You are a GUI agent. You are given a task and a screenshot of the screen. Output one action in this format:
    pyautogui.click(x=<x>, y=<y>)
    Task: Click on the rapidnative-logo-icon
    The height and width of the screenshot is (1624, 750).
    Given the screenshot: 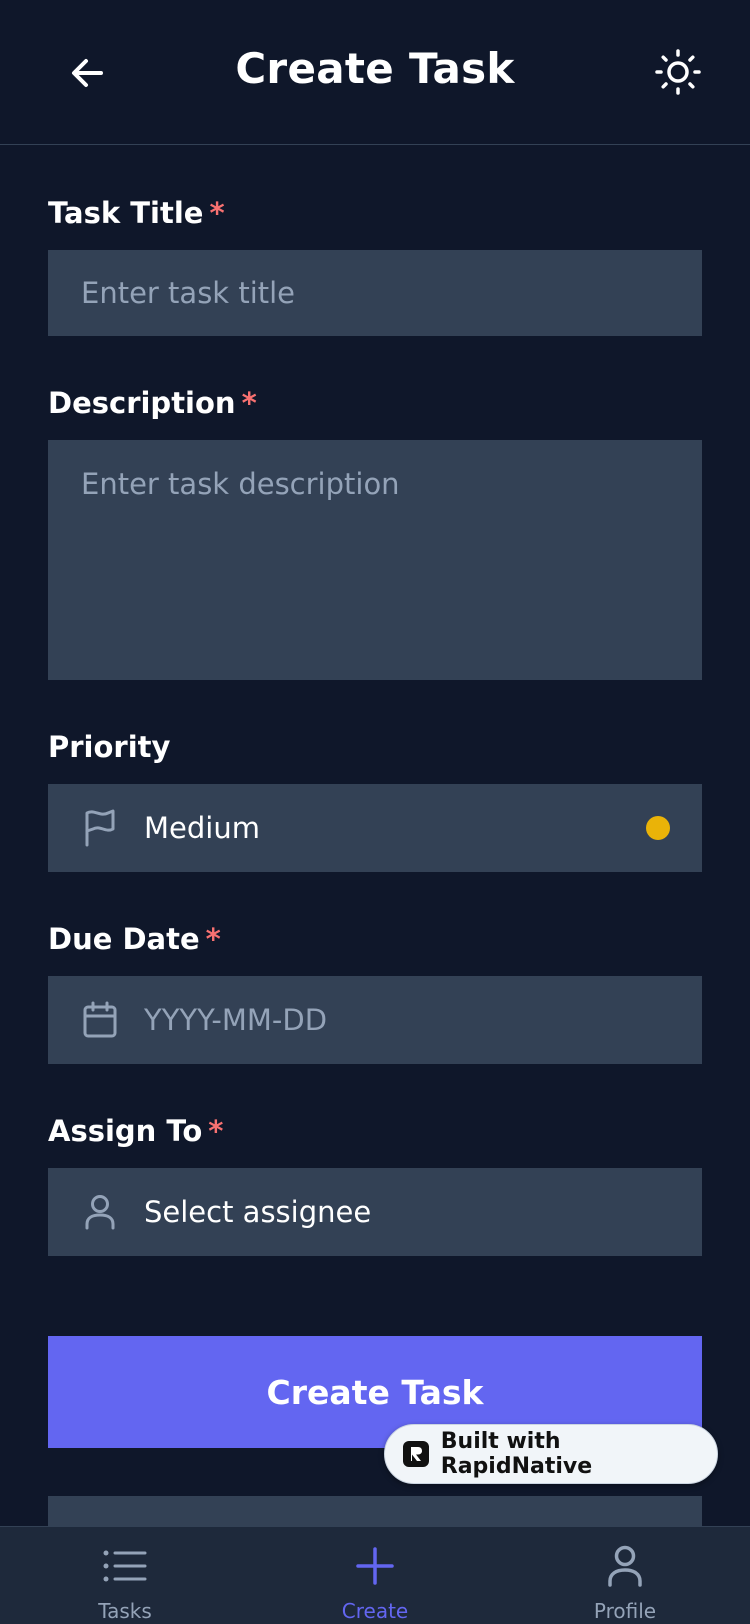 What is the action you would take?
    pyautogui.click(x=416, y=1454)
    